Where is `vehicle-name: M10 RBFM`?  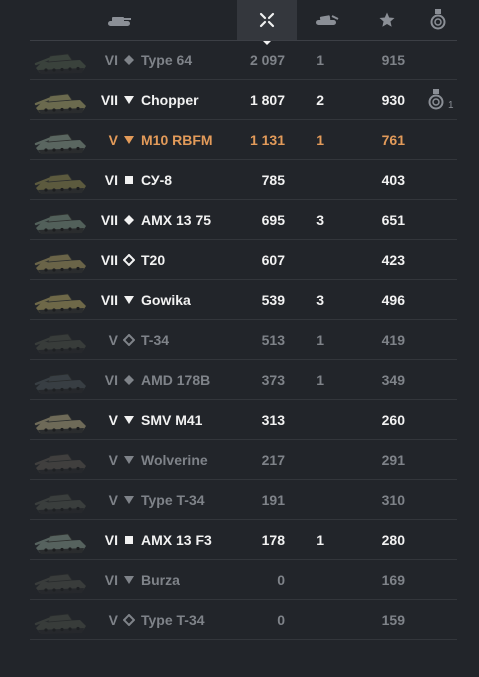
vehicle-name: M10 RBFM is located at coordinates (177, 140).